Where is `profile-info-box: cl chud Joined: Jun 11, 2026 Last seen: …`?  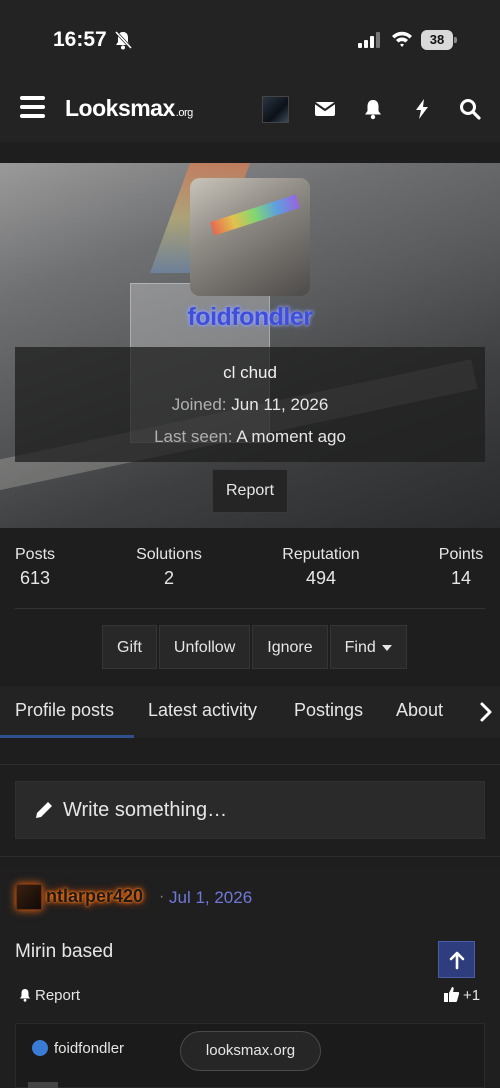
profile-info-box: cl chud Joined: Jun 11, 2026 Last seen: … is located at coordinates (250, 404).